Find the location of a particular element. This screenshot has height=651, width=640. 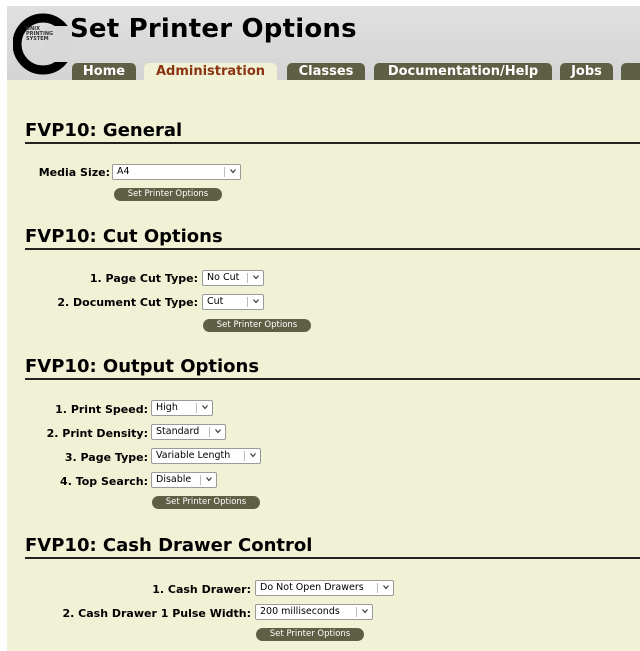

set-printer-options-button-cash: Set Printer Options is located at coordinates (310, 634).